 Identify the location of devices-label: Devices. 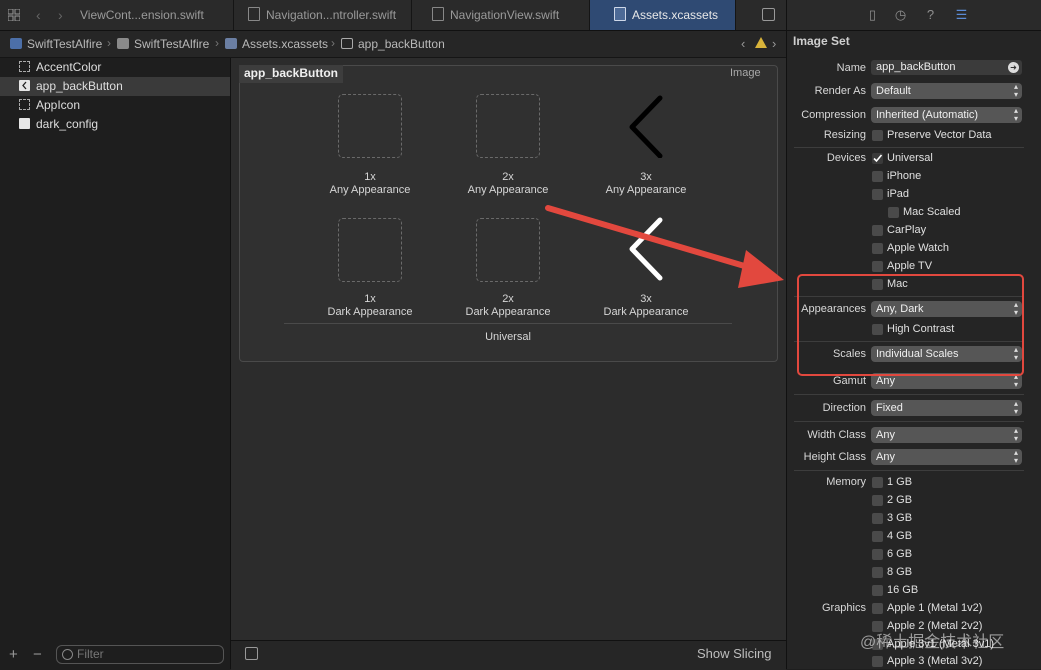
(846, 158).